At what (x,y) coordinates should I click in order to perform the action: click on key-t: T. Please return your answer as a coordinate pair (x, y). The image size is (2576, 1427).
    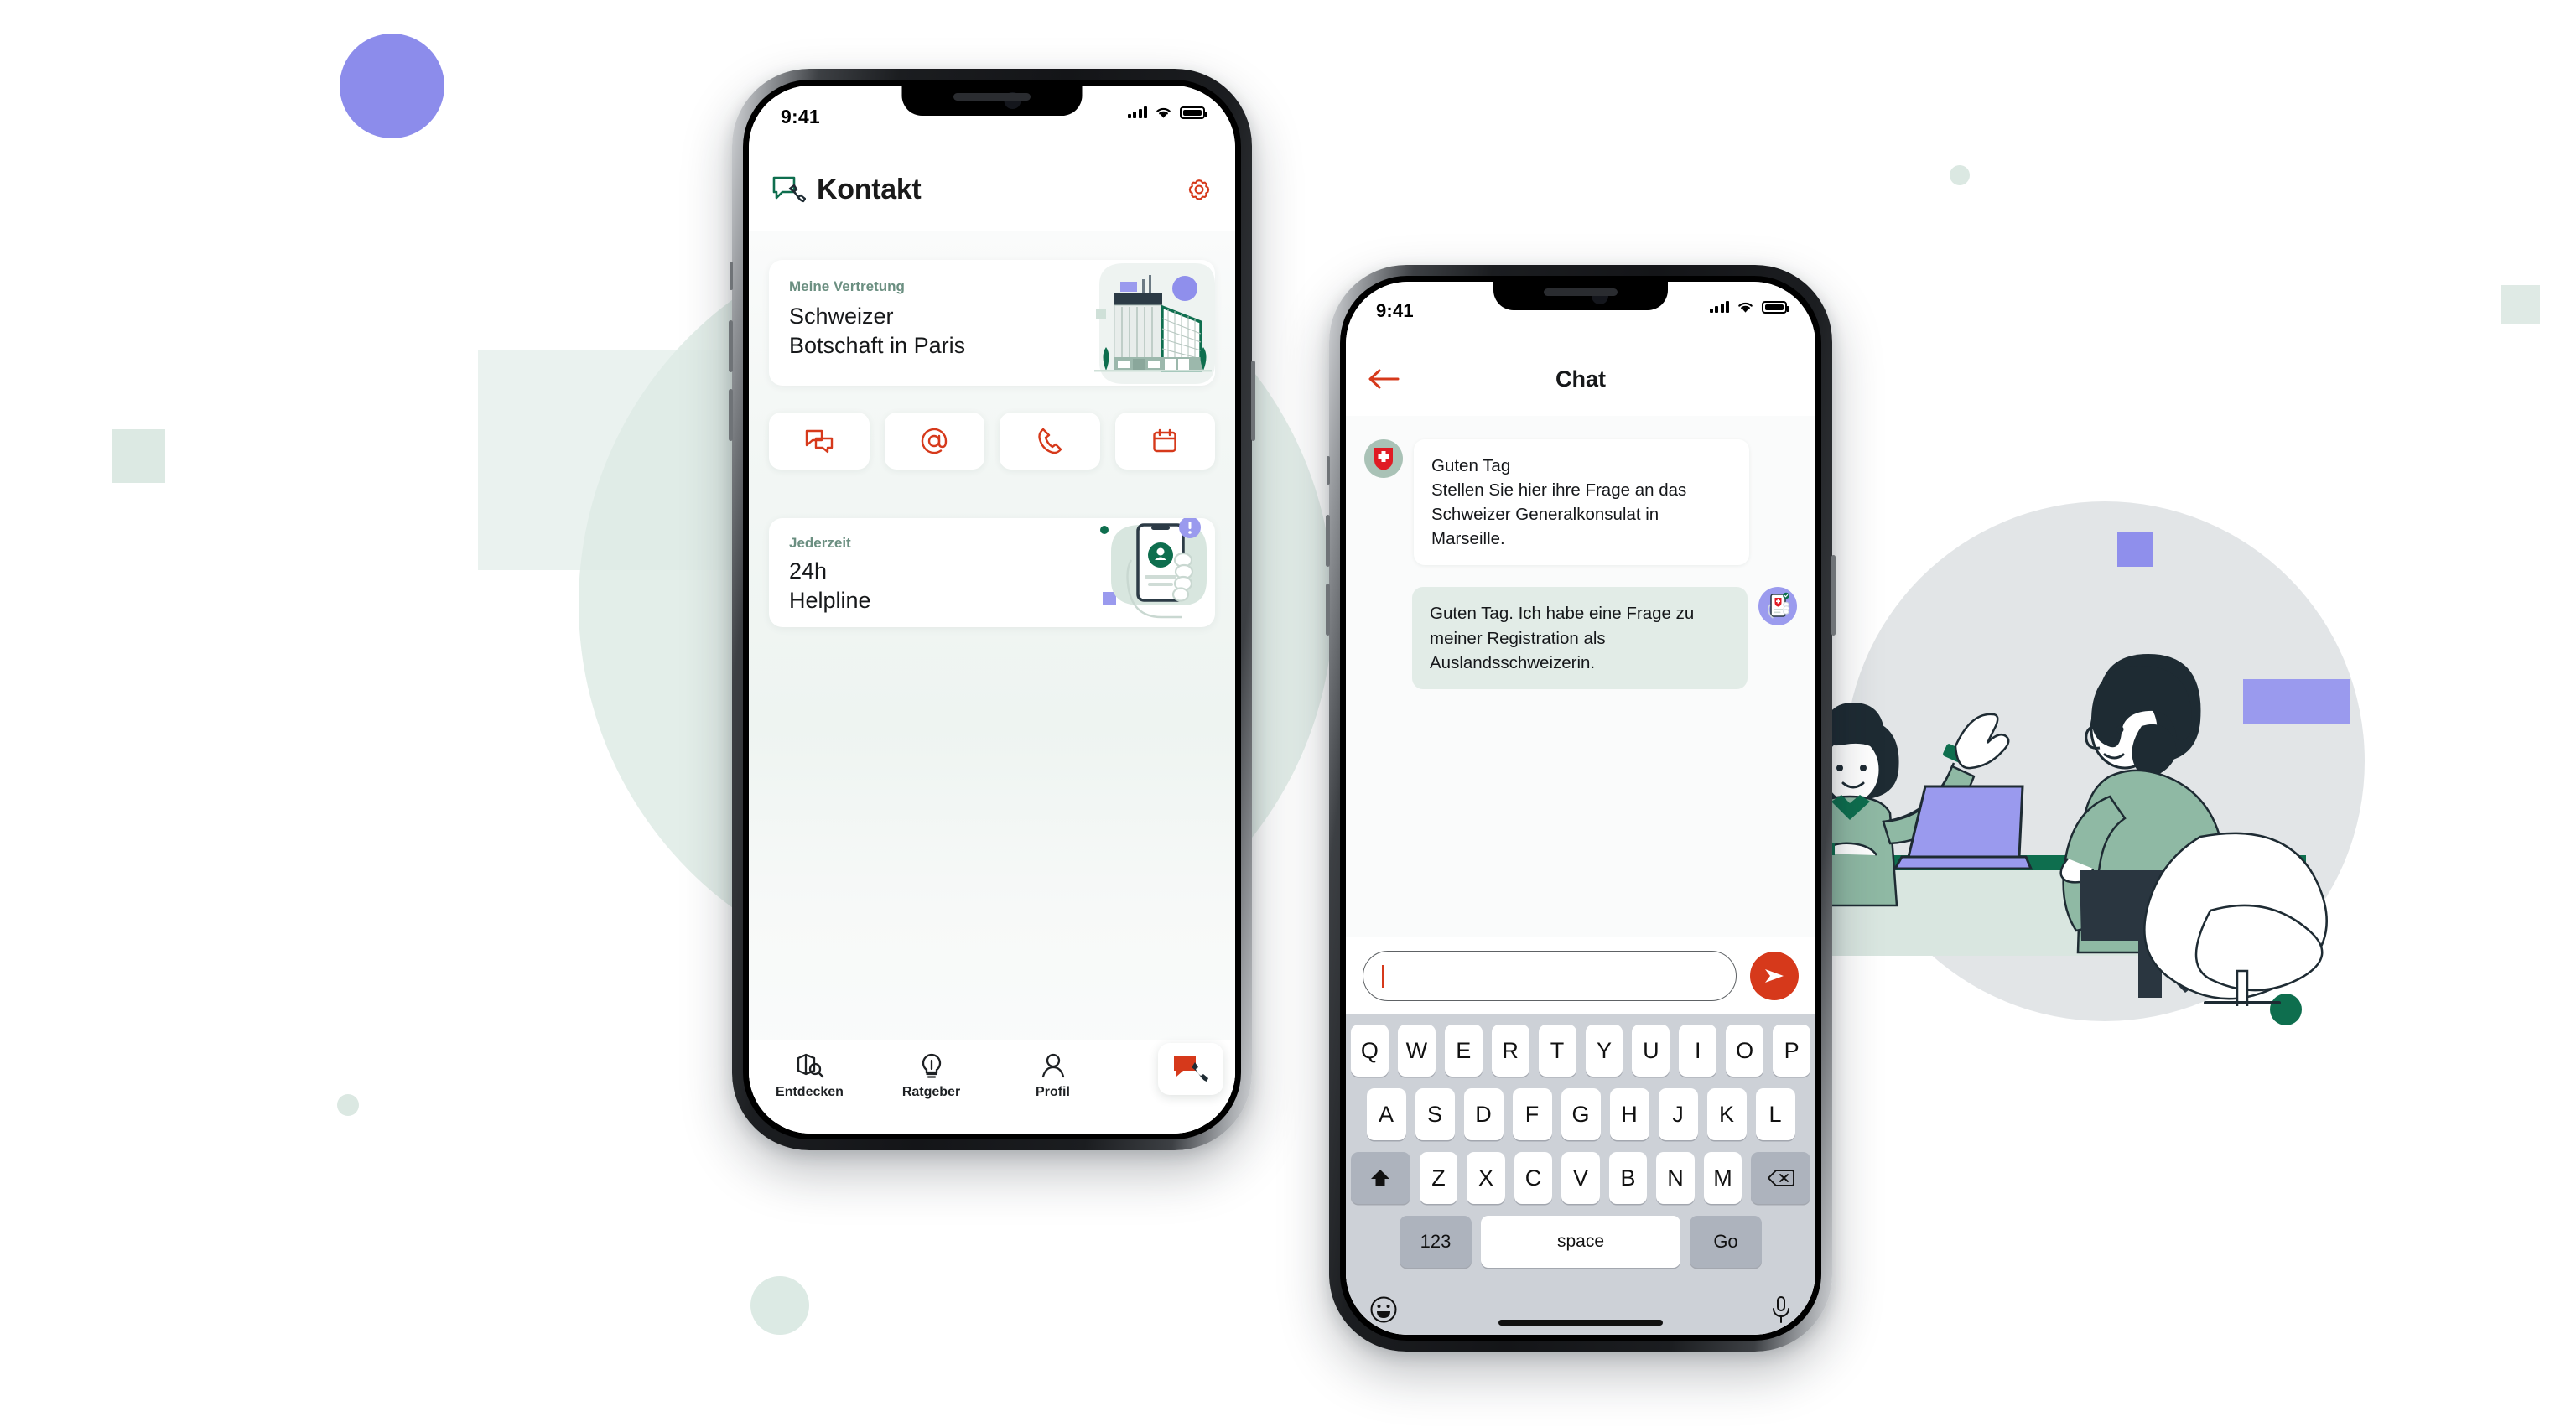
    Looking at the image, I should click on (1557, 1051).